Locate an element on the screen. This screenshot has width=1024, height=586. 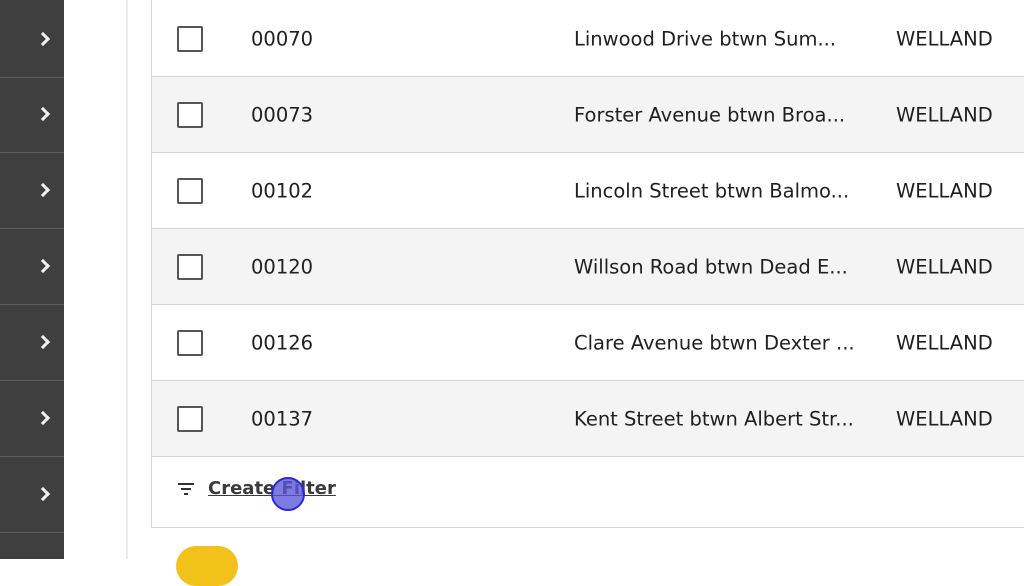
row-id: 00073 is located at coordinates (282, 114).